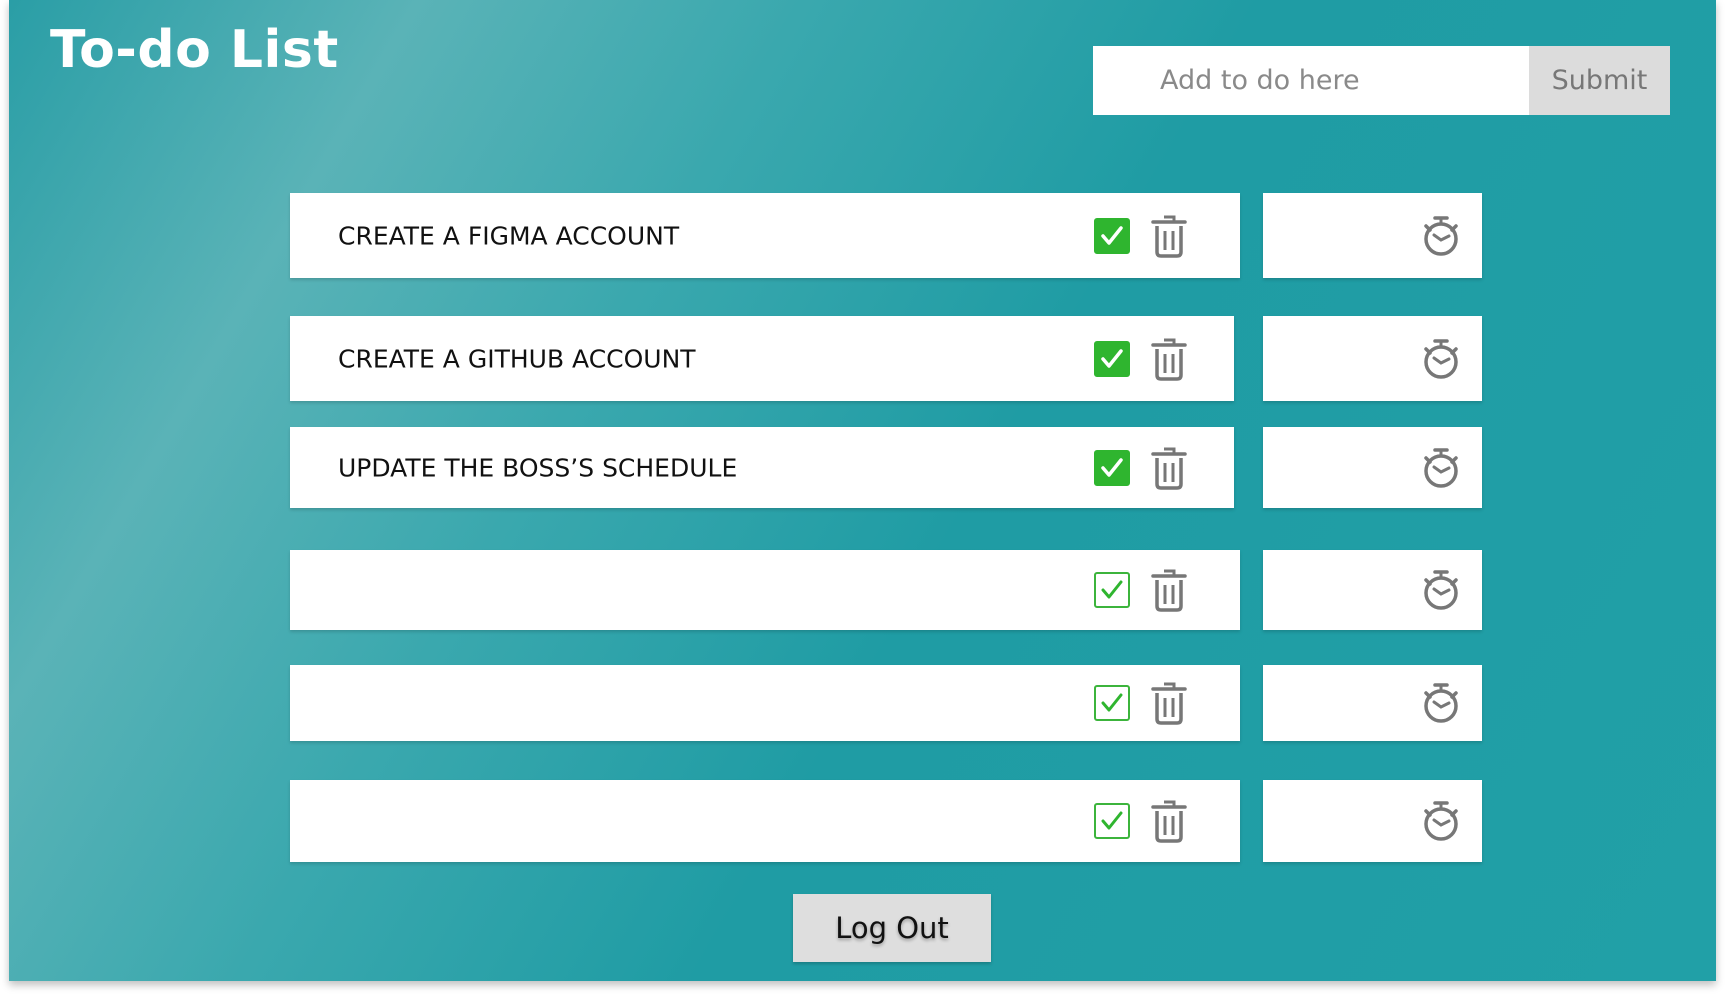 This screenshot has width=1725, height=998. Describe the element at coordinates (762, 358) in the screenshot. I see `todo-row-2: CREATE A GITHUB ACCOUNT` at that location.